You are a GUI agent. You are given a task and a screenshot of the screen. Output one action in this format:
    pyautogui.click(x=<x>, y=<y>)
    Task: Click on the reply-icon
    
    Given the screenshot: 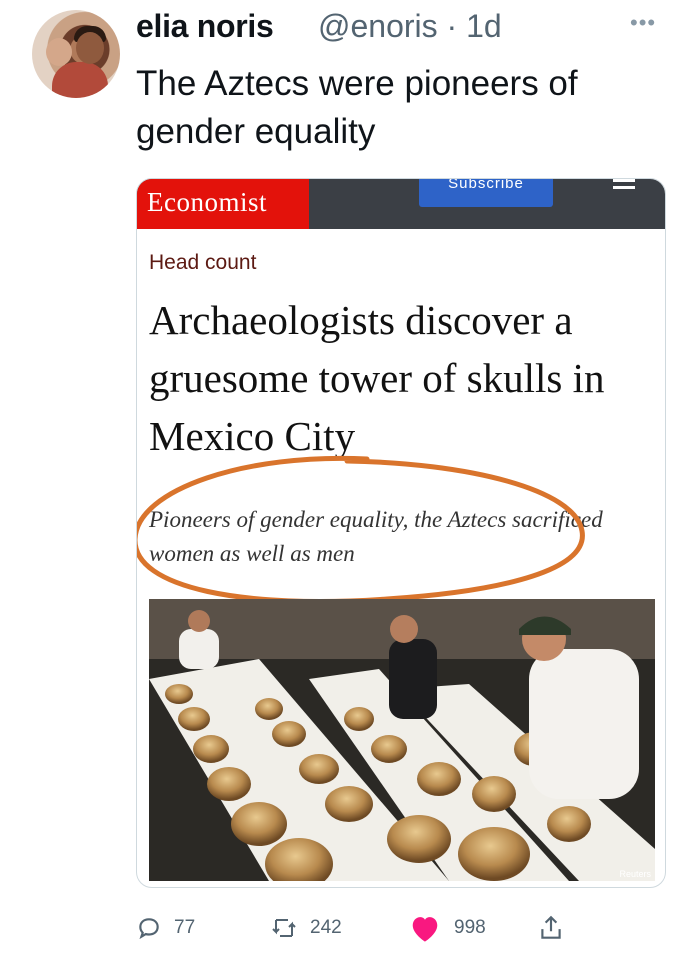 What is the action you would take?
    pyautogui.click(x=149, y=929)
    